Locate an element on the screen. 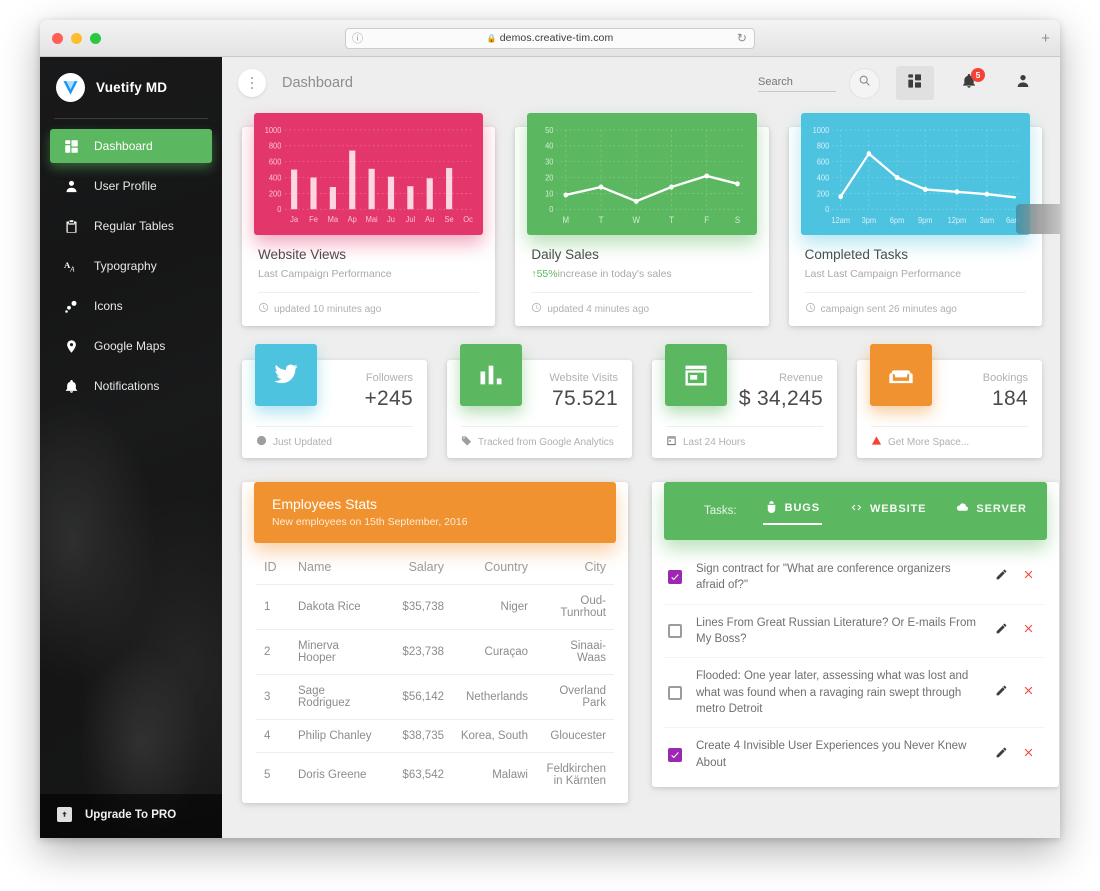 The image size is (1100, 891). minimize-window-button is located at coordinates (76, 38).